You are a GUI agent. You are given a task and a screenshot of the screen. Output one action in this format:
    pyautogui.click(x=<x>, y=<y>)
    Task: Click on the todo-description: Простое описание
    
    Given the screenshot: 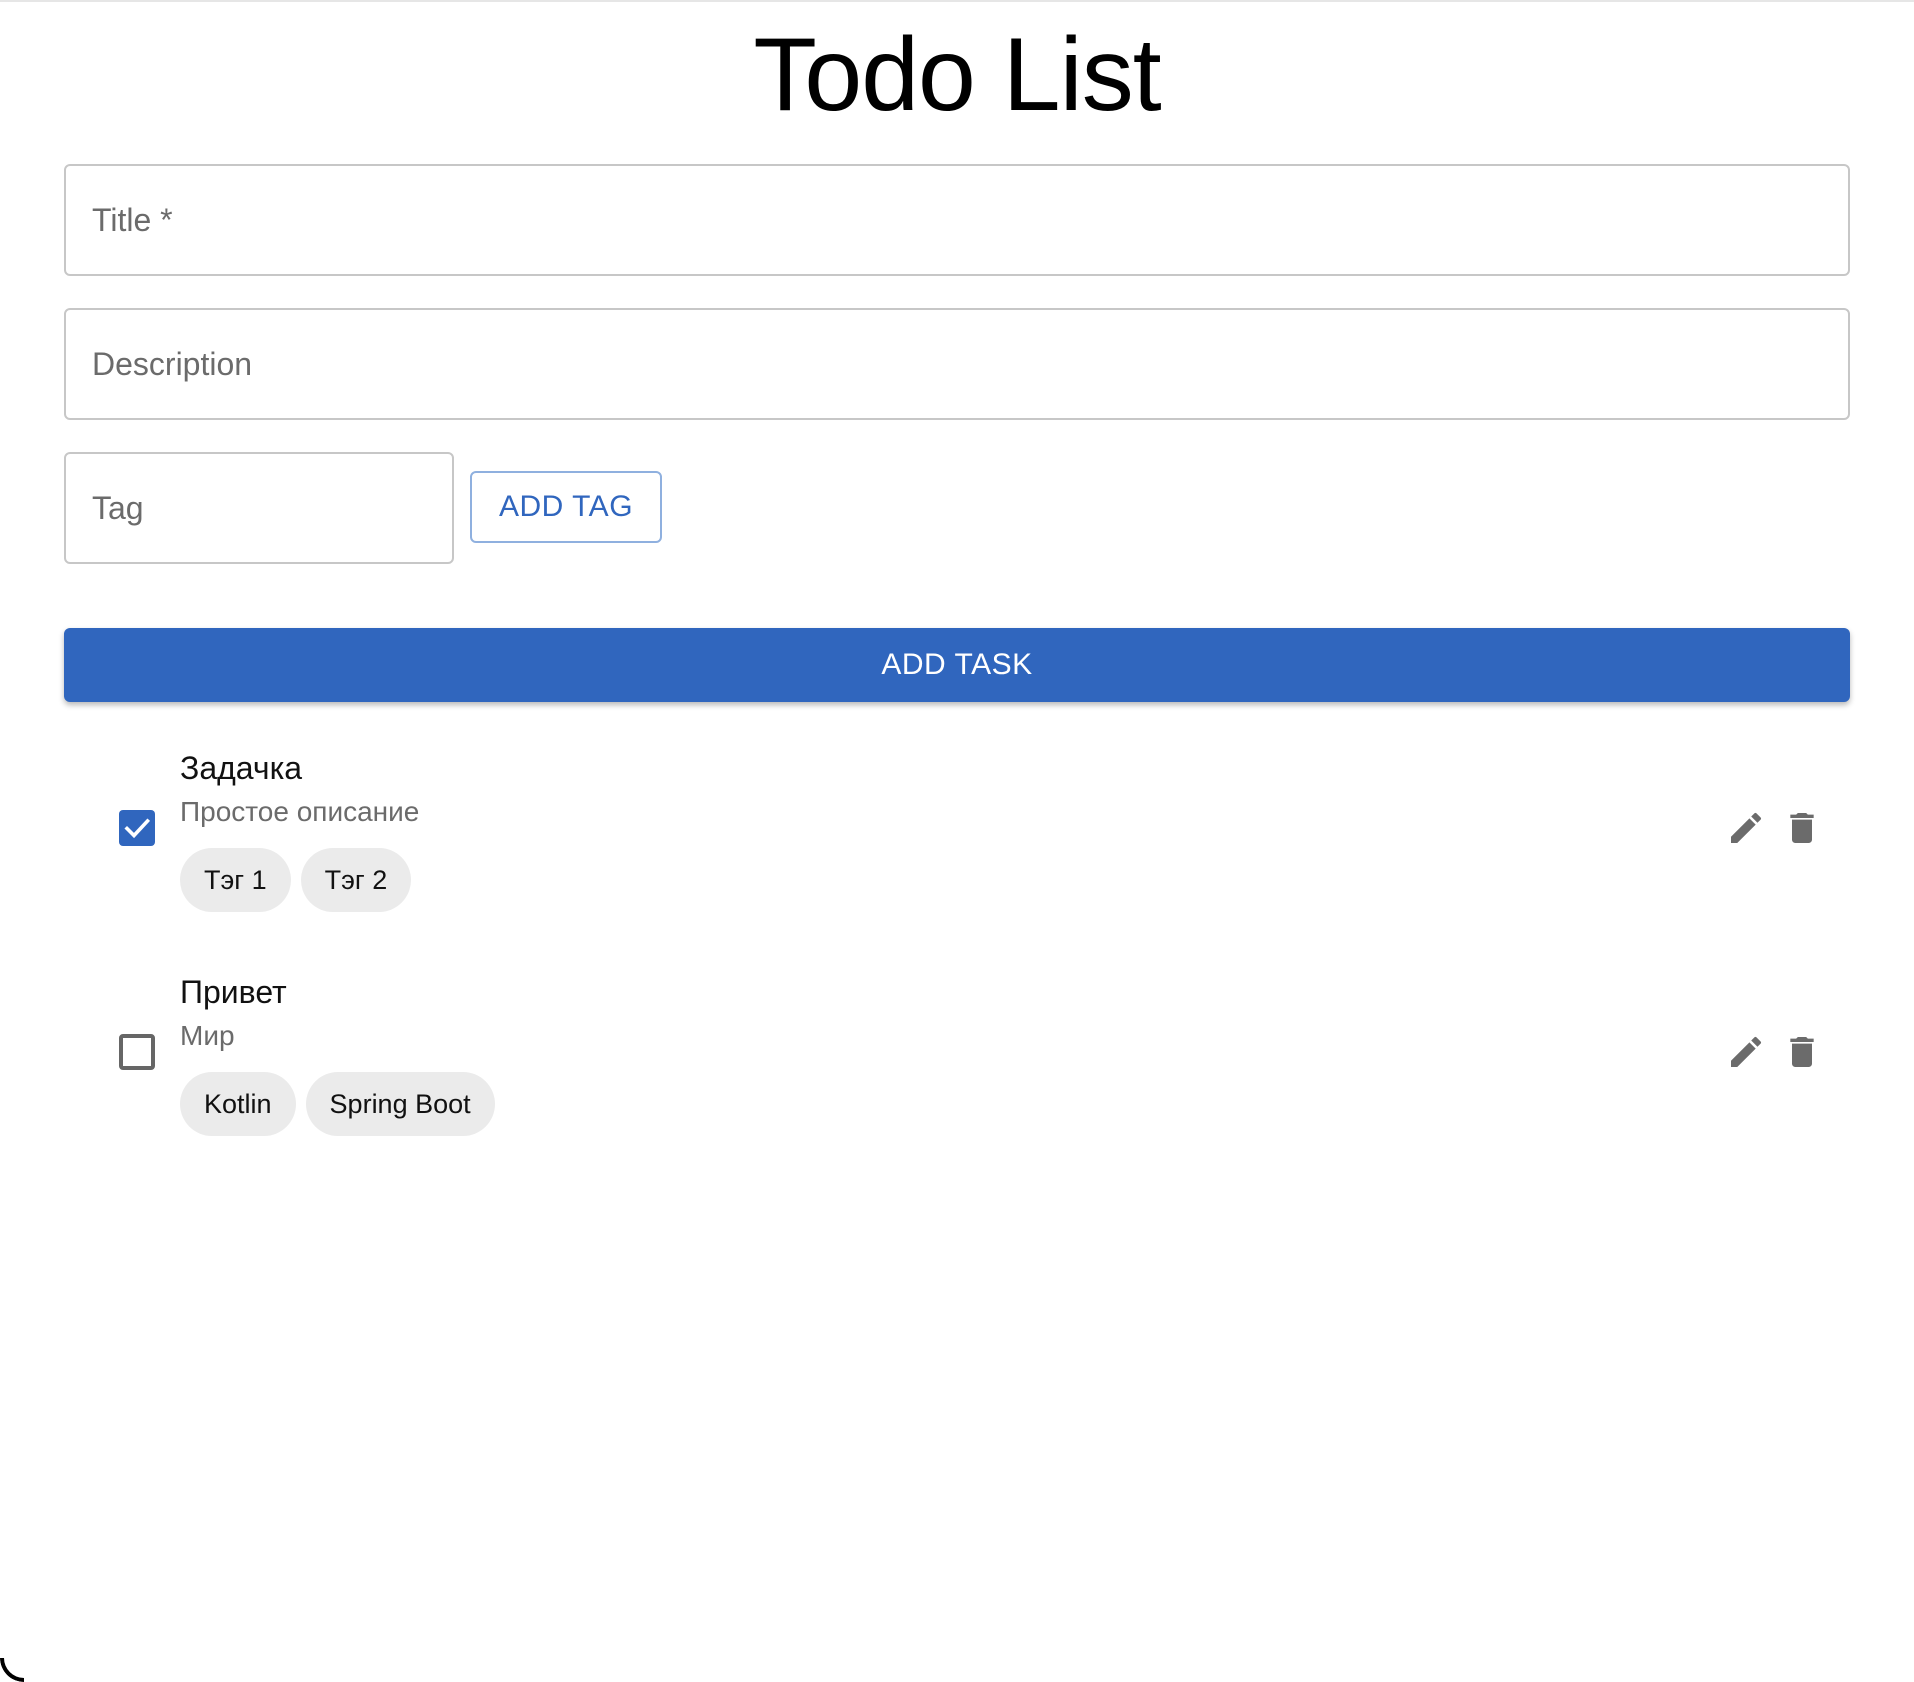 What is the action you would take?
    pyautogui.click(x=300, y=811)
    